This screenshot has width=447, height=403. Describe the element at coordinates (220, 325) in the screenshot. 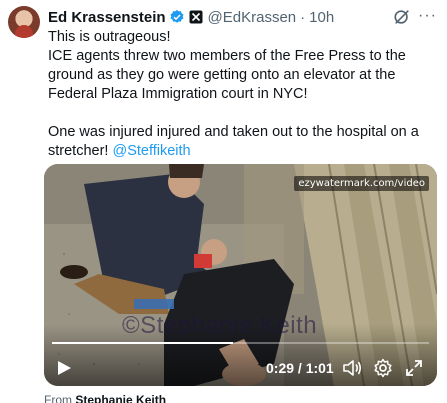

I see `photographer-watermark: ©Stephanie Keith` at that location.